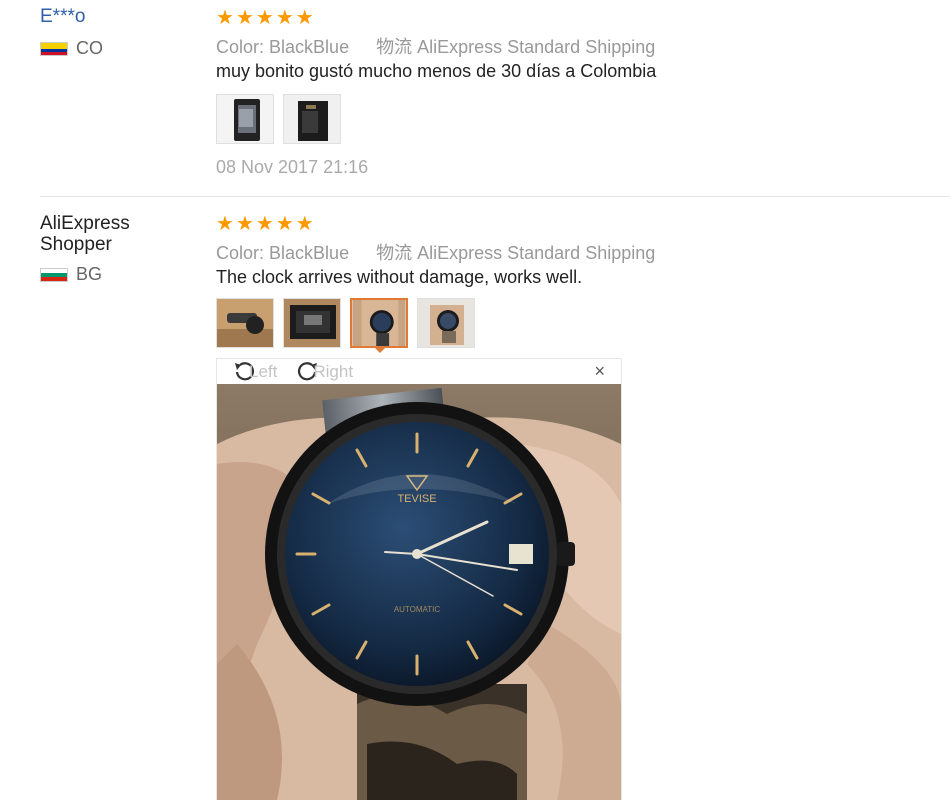 This screenshot has width=950, height=800. What do you see at coordinates (71, 274) in the screenshot?
I see `reviewer-country: BG` at bounding box center [71, 274].